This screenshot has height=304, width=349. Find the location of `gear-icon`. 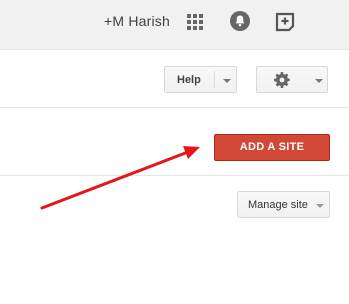

gear-icon is located at coordinates (282, 80).